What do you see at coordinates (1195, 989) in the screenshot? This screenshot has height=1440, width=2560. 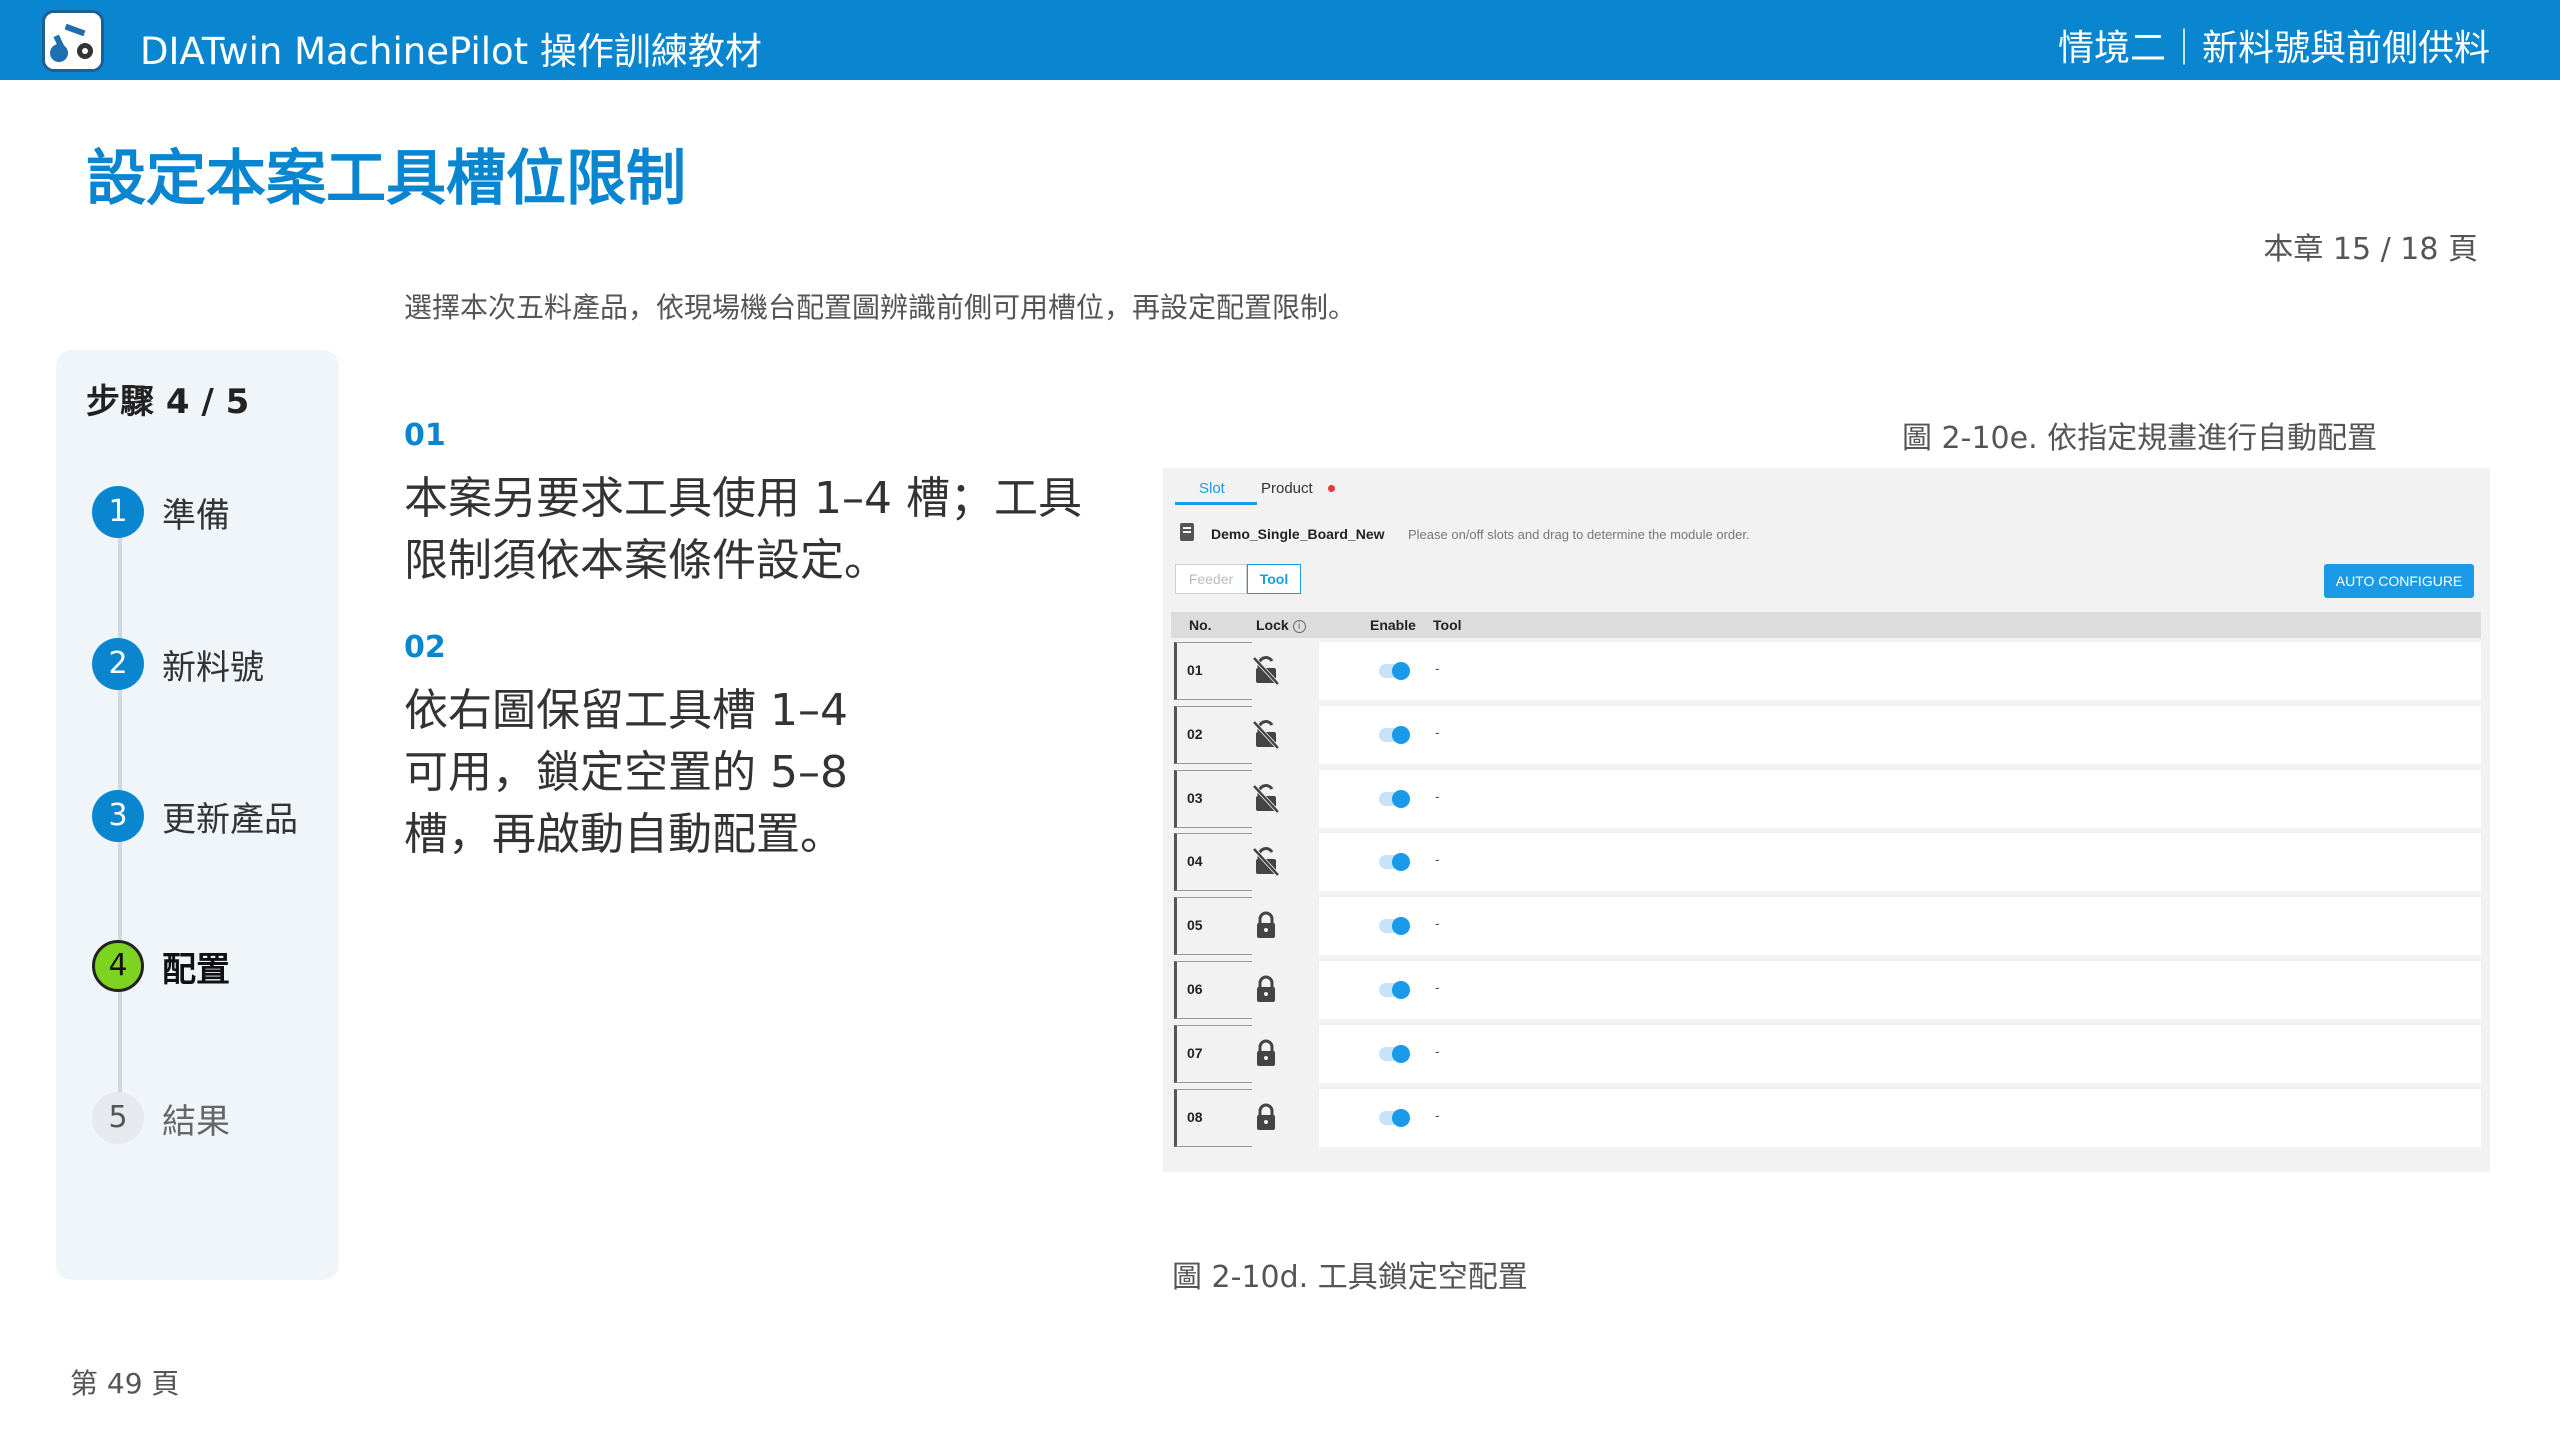 I see `slot-number: 06` at bounding box center [1195, 989].